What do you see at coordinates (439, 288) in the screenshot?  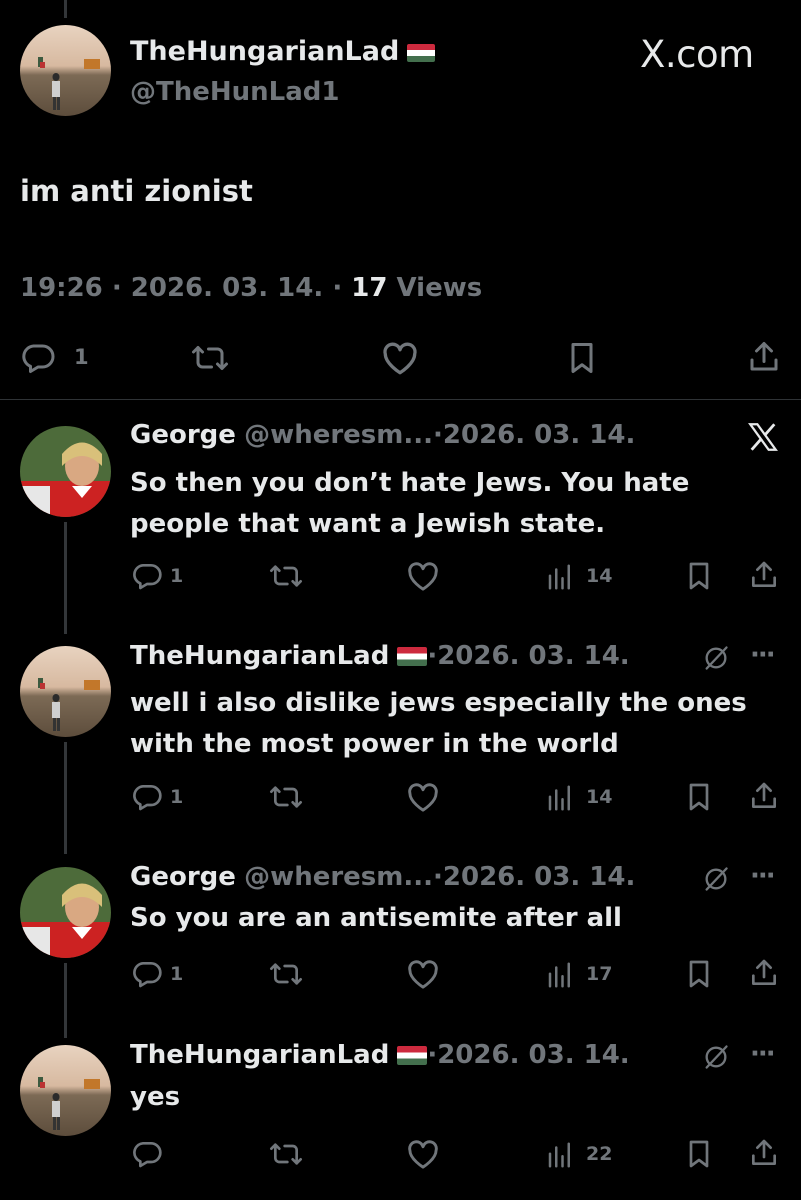 I see `views-label: Views` at bounding box center [439, 288].